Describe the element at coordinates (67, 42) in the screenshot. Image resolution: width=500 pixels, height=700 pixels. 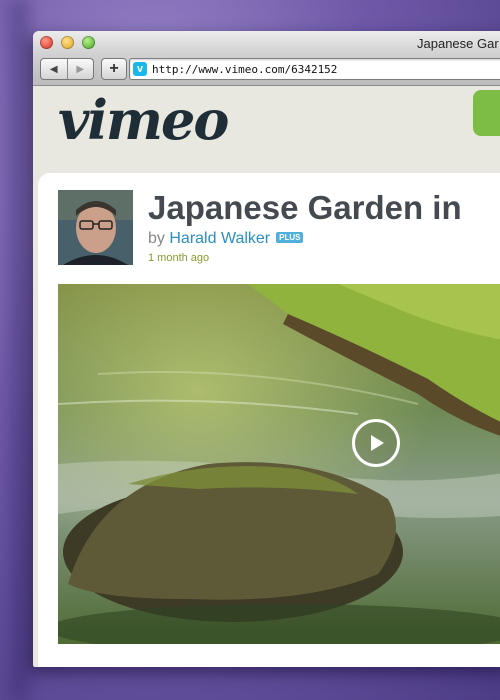
I see `minimize-window-button` at that location.